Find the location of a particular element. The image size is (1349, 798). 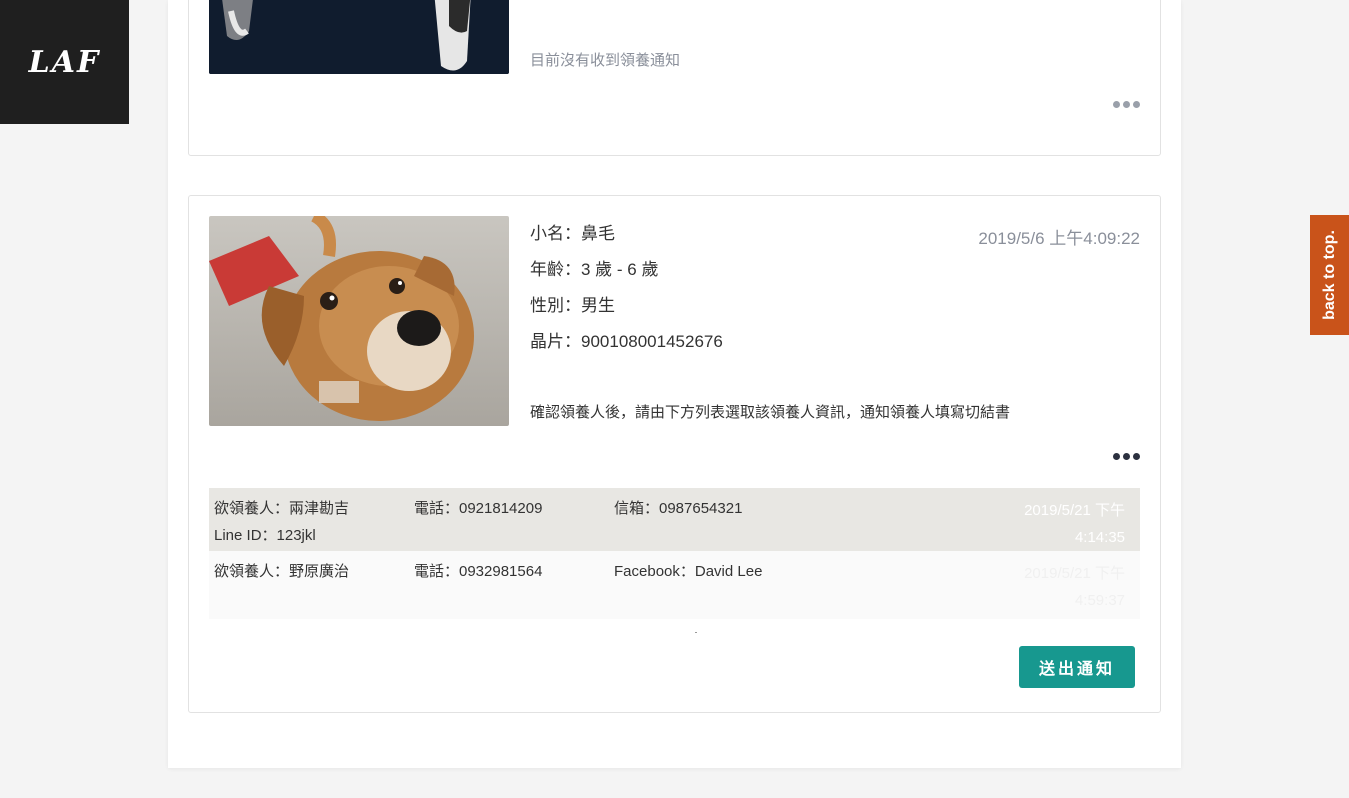

back-to-top-button: back to top. is located at coordinates (1329, 275).